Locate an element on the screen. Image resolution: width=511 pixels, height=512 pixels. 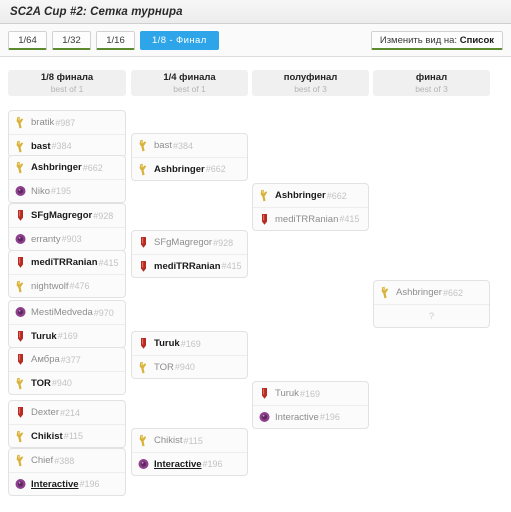
match-box: Dexter #214 Chikist #115 is located at coordinates (67, 424).